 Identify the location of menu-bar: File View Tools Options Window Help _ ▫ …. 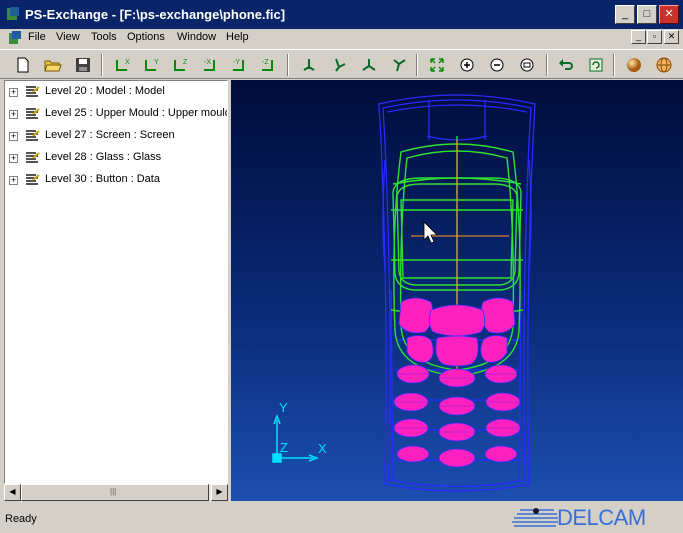
(341, 38).